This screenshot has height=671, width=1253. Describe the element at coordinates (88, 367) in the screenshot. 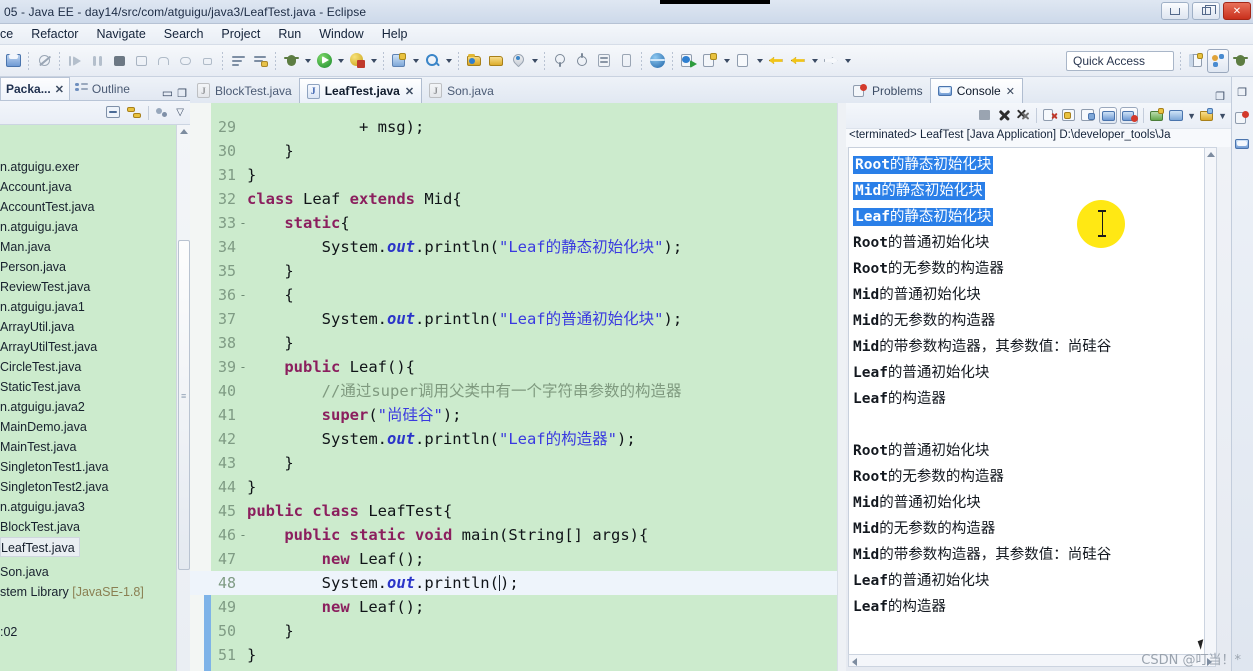

I see `tree-item: CircleTest.java` at that location.